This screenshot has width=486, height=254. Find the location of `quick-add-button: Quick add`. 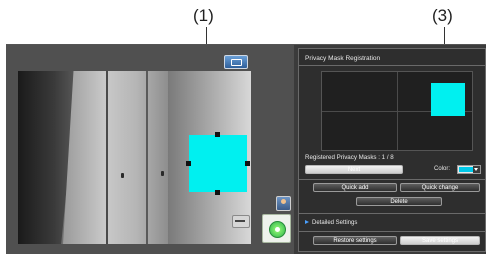

quick-add-button: Quick add is located at coordinates (355, 187).